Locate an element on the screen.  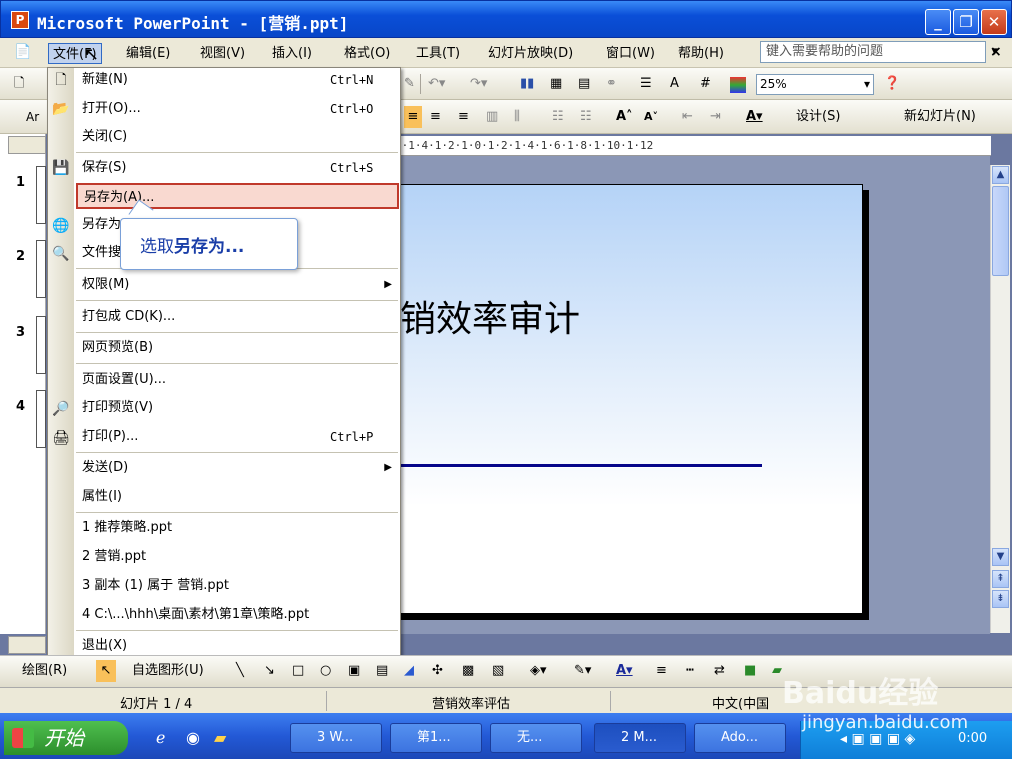
draw-menu-button: 绘图(R) is located at coordinates (44, 671).